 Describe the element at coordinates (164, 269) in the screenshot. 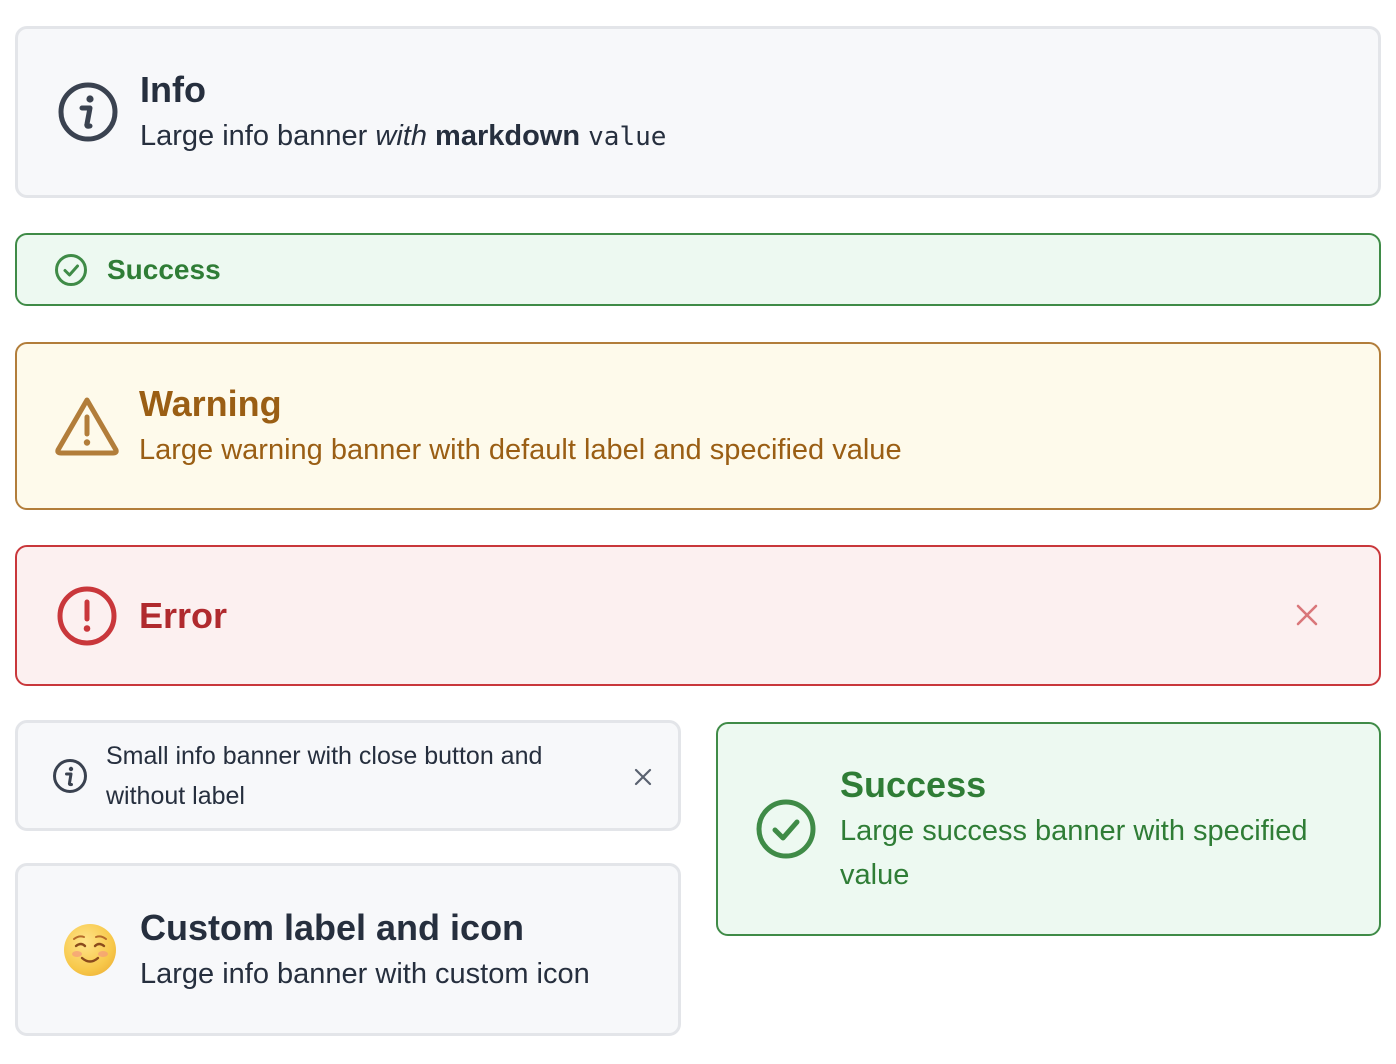

I see `success-small-label: Success` at that location.